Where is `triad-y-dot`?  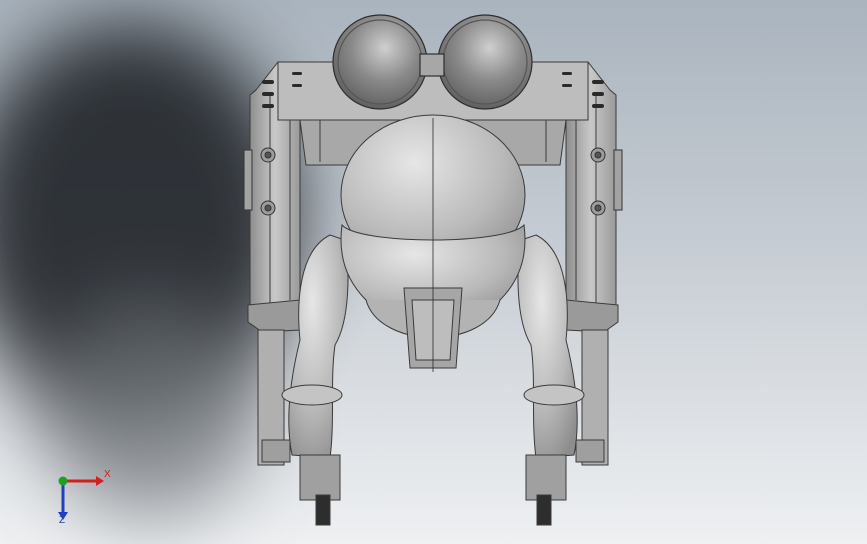 triad-y-dot is located at coordinates (63, 481).